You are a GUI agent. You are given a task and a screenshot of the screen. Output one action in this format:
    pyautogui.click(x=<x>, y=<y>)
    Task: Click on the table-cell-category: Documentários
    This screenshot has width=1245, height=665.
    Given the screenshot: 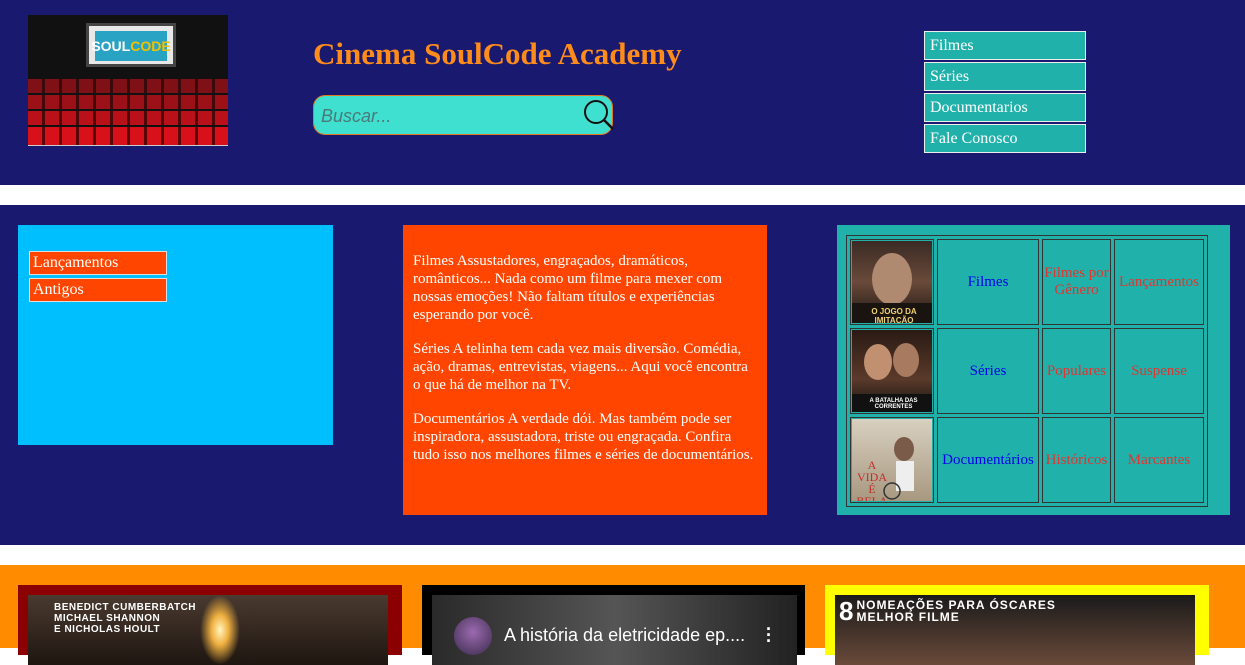 What is the action you would take?
    pyautogui.click(x=988, y=460)
    